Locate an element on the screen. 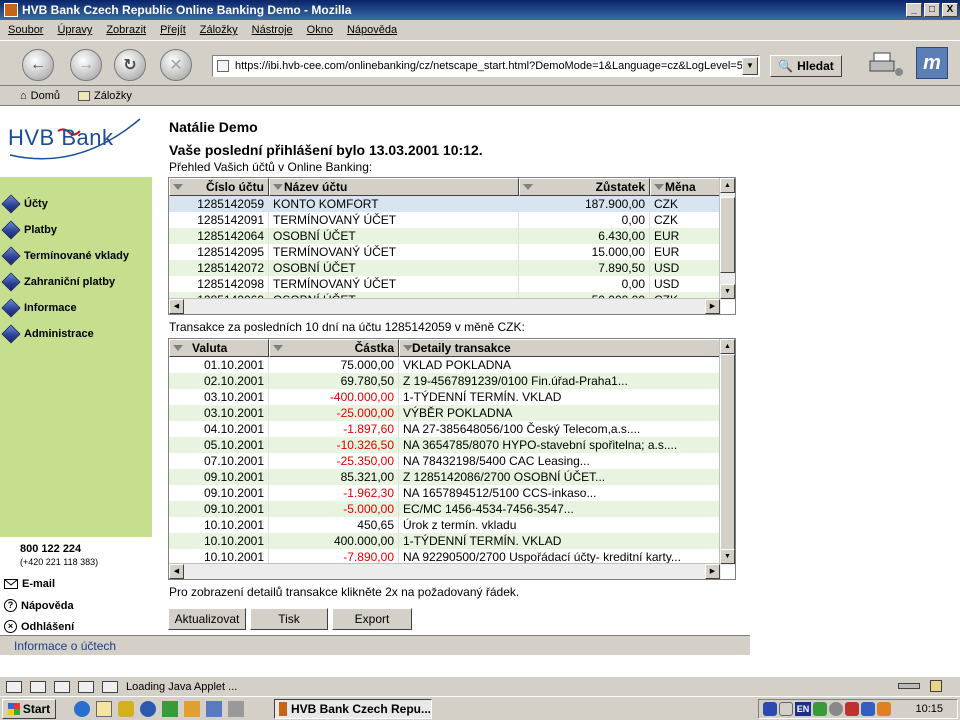 This screenshot has height=720, width=960. sidebar-item-administrace: Administrace is located at coordinates (76, 334).